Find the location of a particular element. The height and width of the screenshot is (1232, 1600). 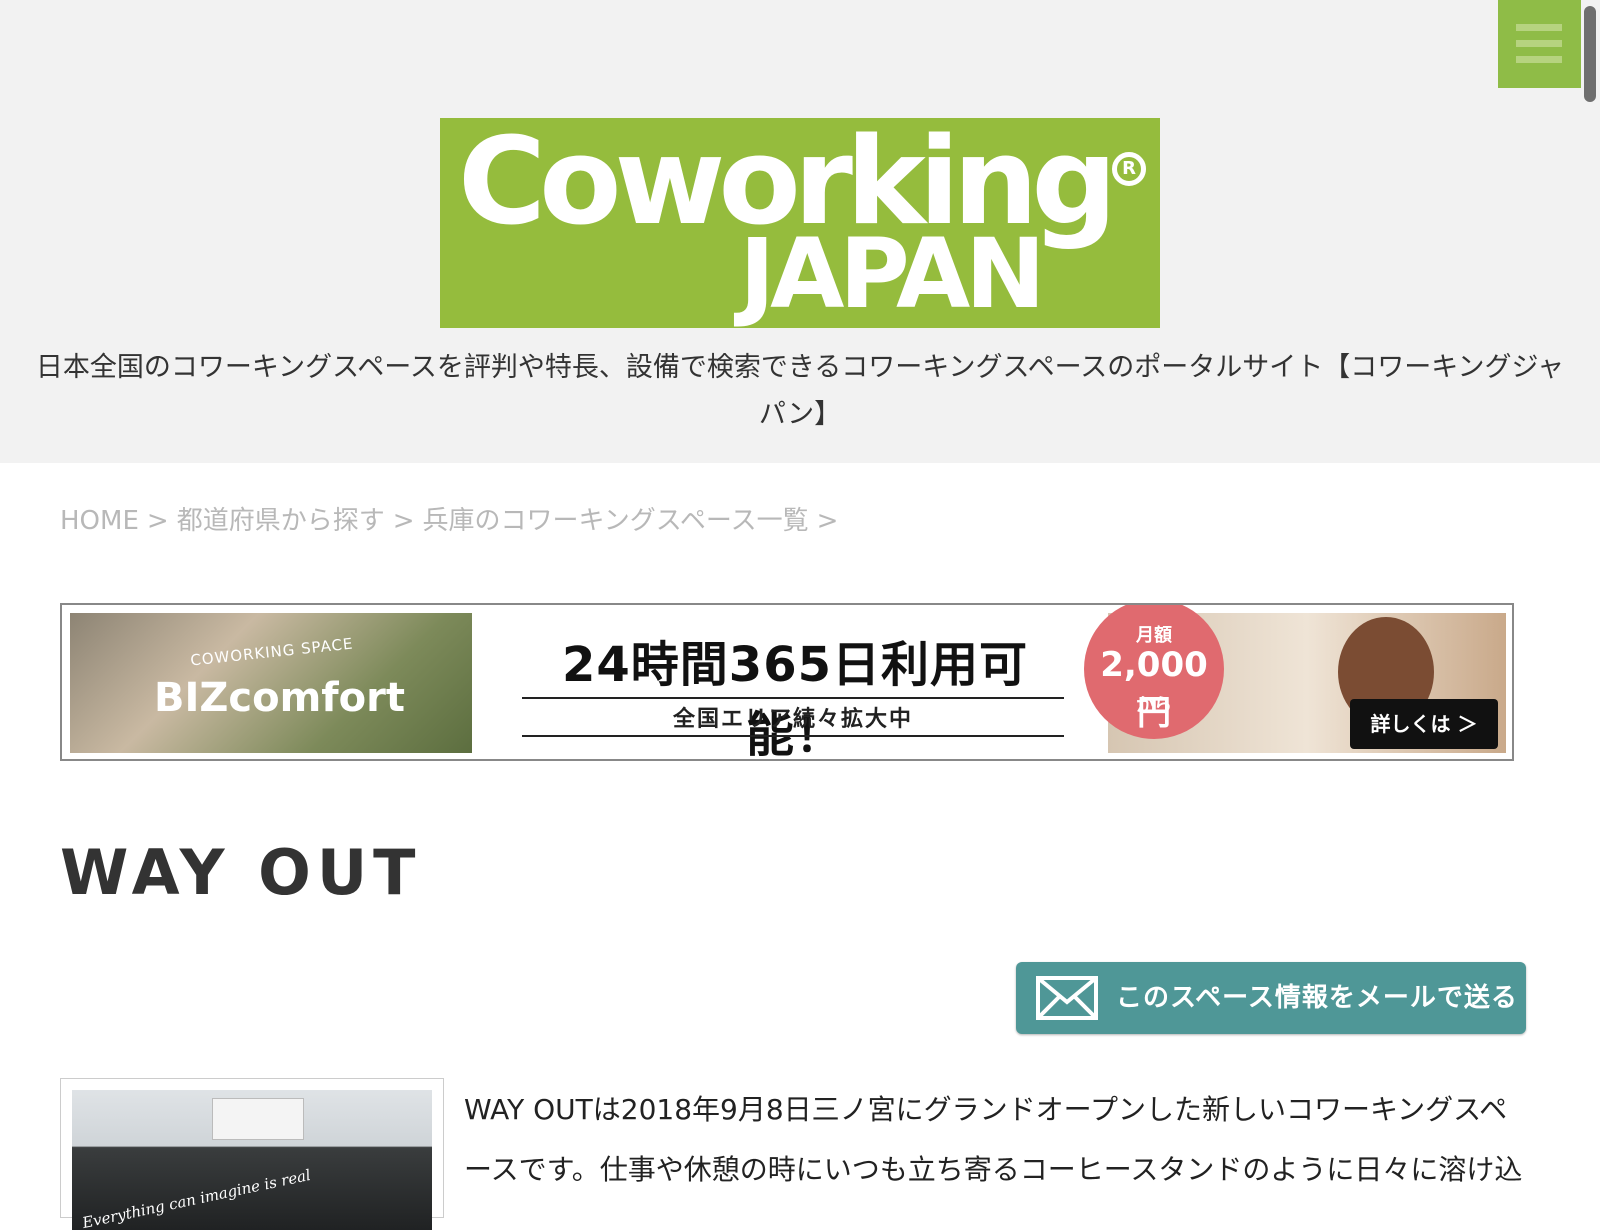

price-badge-from: から is located at coordinates (1154, 705).